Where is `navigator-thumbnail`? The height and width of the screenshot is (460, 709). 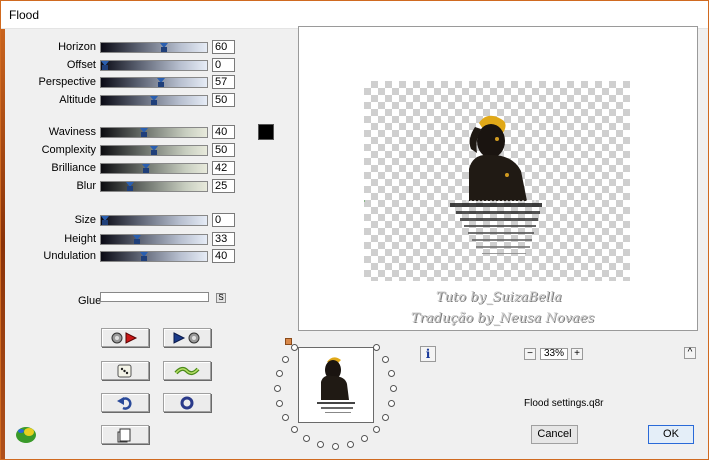 navigator-thumbnail is located at coordinates (336, 385).